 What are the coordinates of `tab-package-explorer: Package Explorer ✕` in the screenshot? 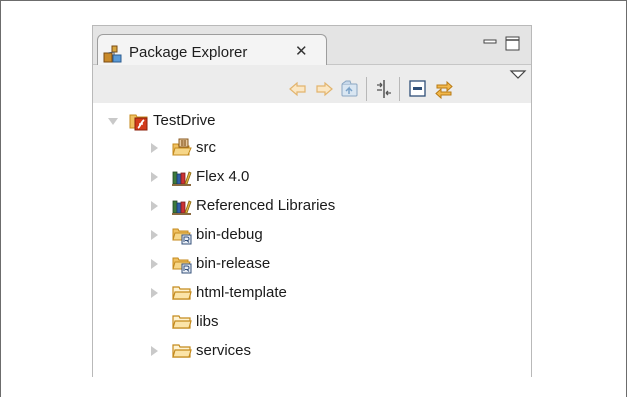 It's located at (212, 50).